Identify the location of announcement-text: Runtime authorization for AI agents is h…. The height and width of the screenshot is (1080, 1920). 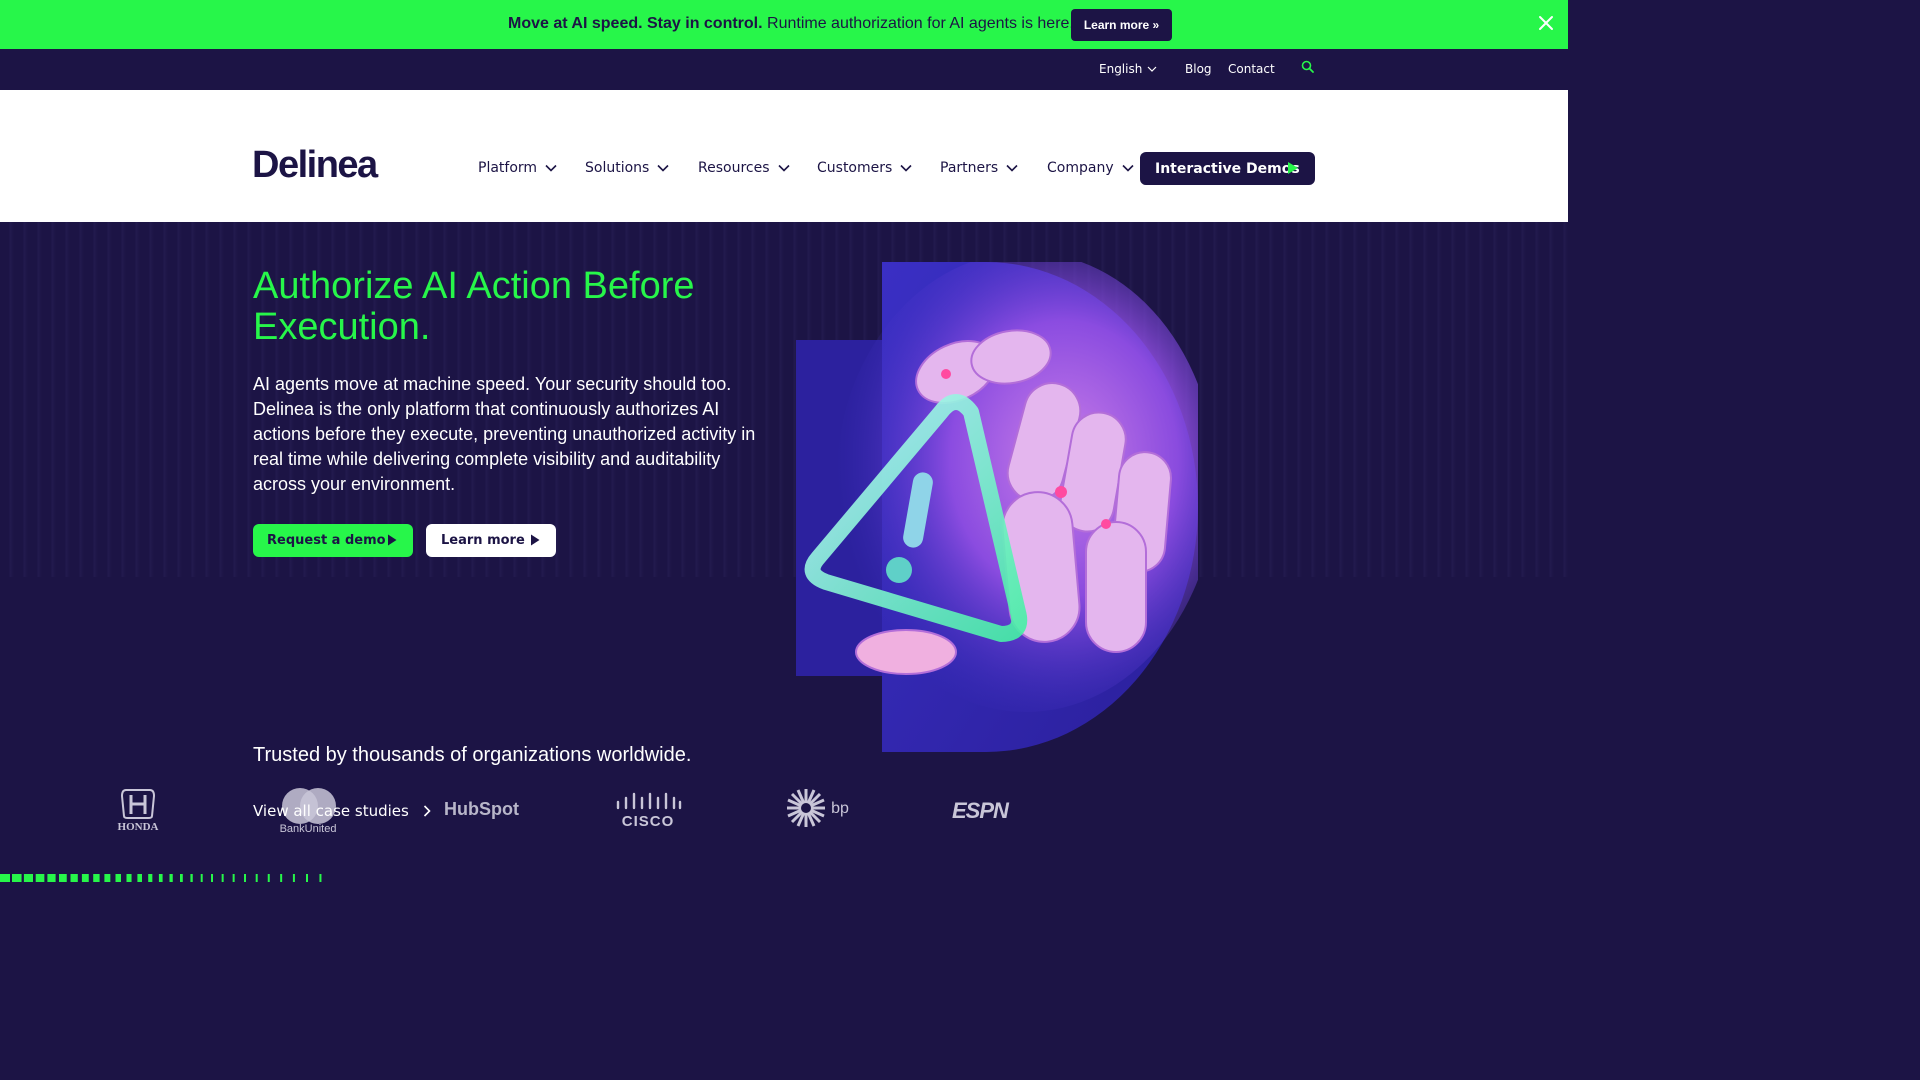
(920, 23).